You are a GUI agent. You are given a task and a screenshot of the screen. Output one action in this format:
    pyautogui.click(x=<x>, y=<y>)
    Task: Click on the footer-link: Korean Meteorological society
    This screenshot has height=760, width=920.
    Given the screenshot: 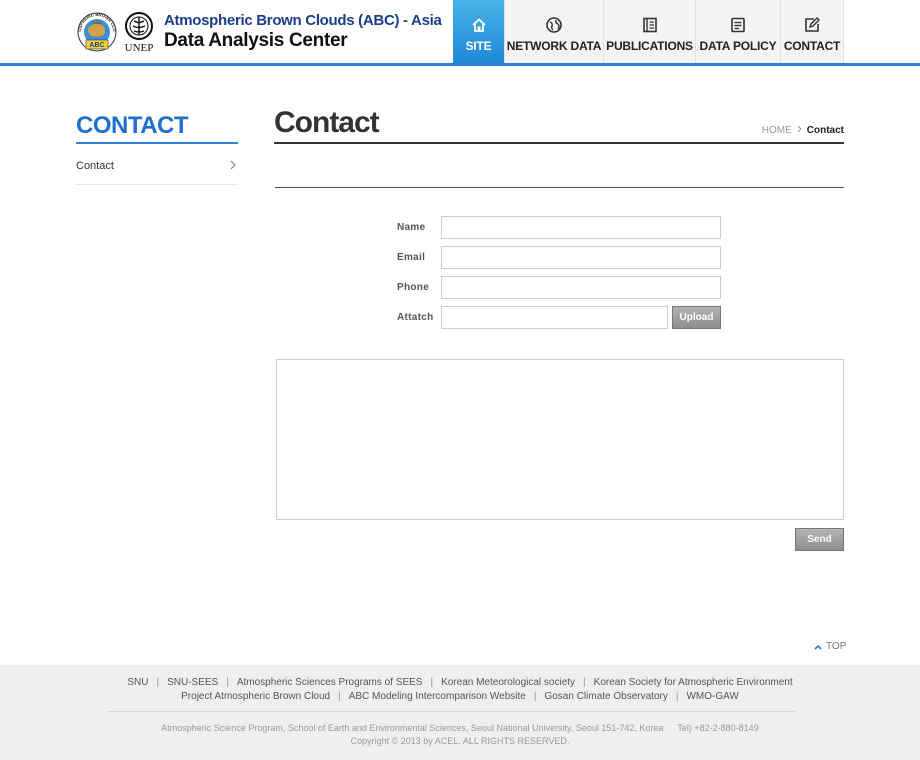 What is the action you would take?
    pyautogui.click(x=508, y=682)
    